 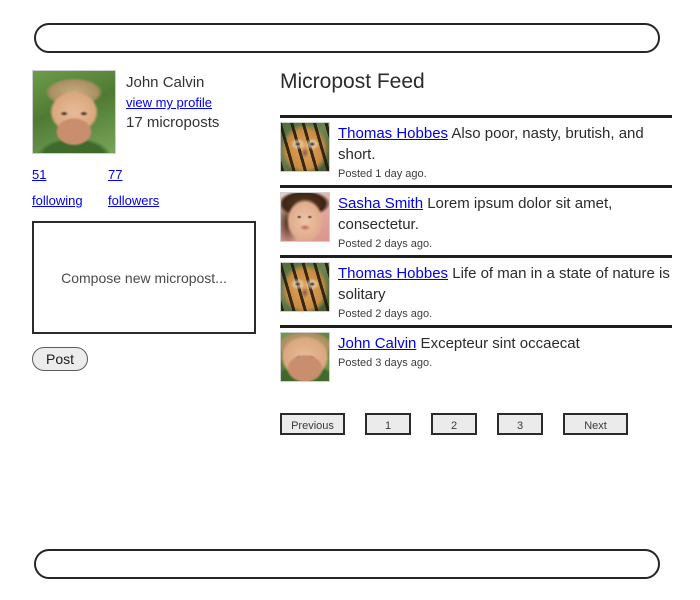 What do you see at coordinates (454, 424) in the screenshot?
I see `pagination-page-2: 2` at bounding box center [454, 424].